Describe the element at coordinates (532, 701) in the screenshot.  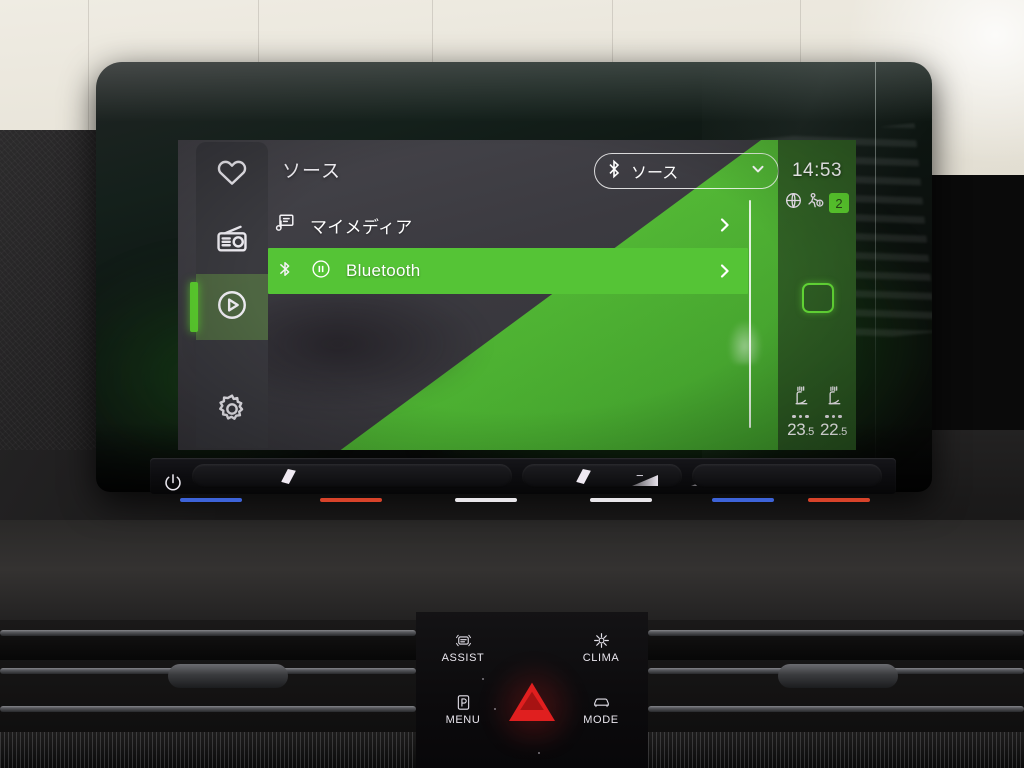
I see `hazard-triangle-button` at that location.